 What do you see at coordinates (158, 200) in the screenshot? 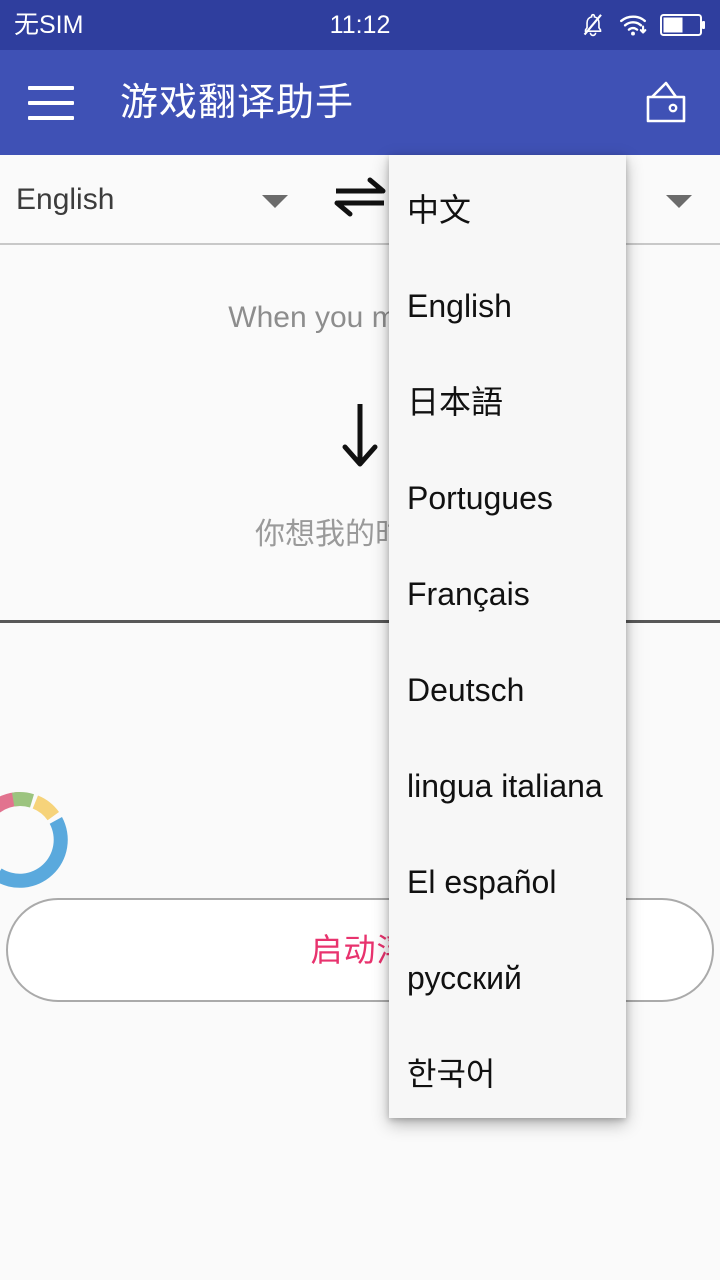
I see `source-language-dropdown: English` at bounding box center [158, 200].